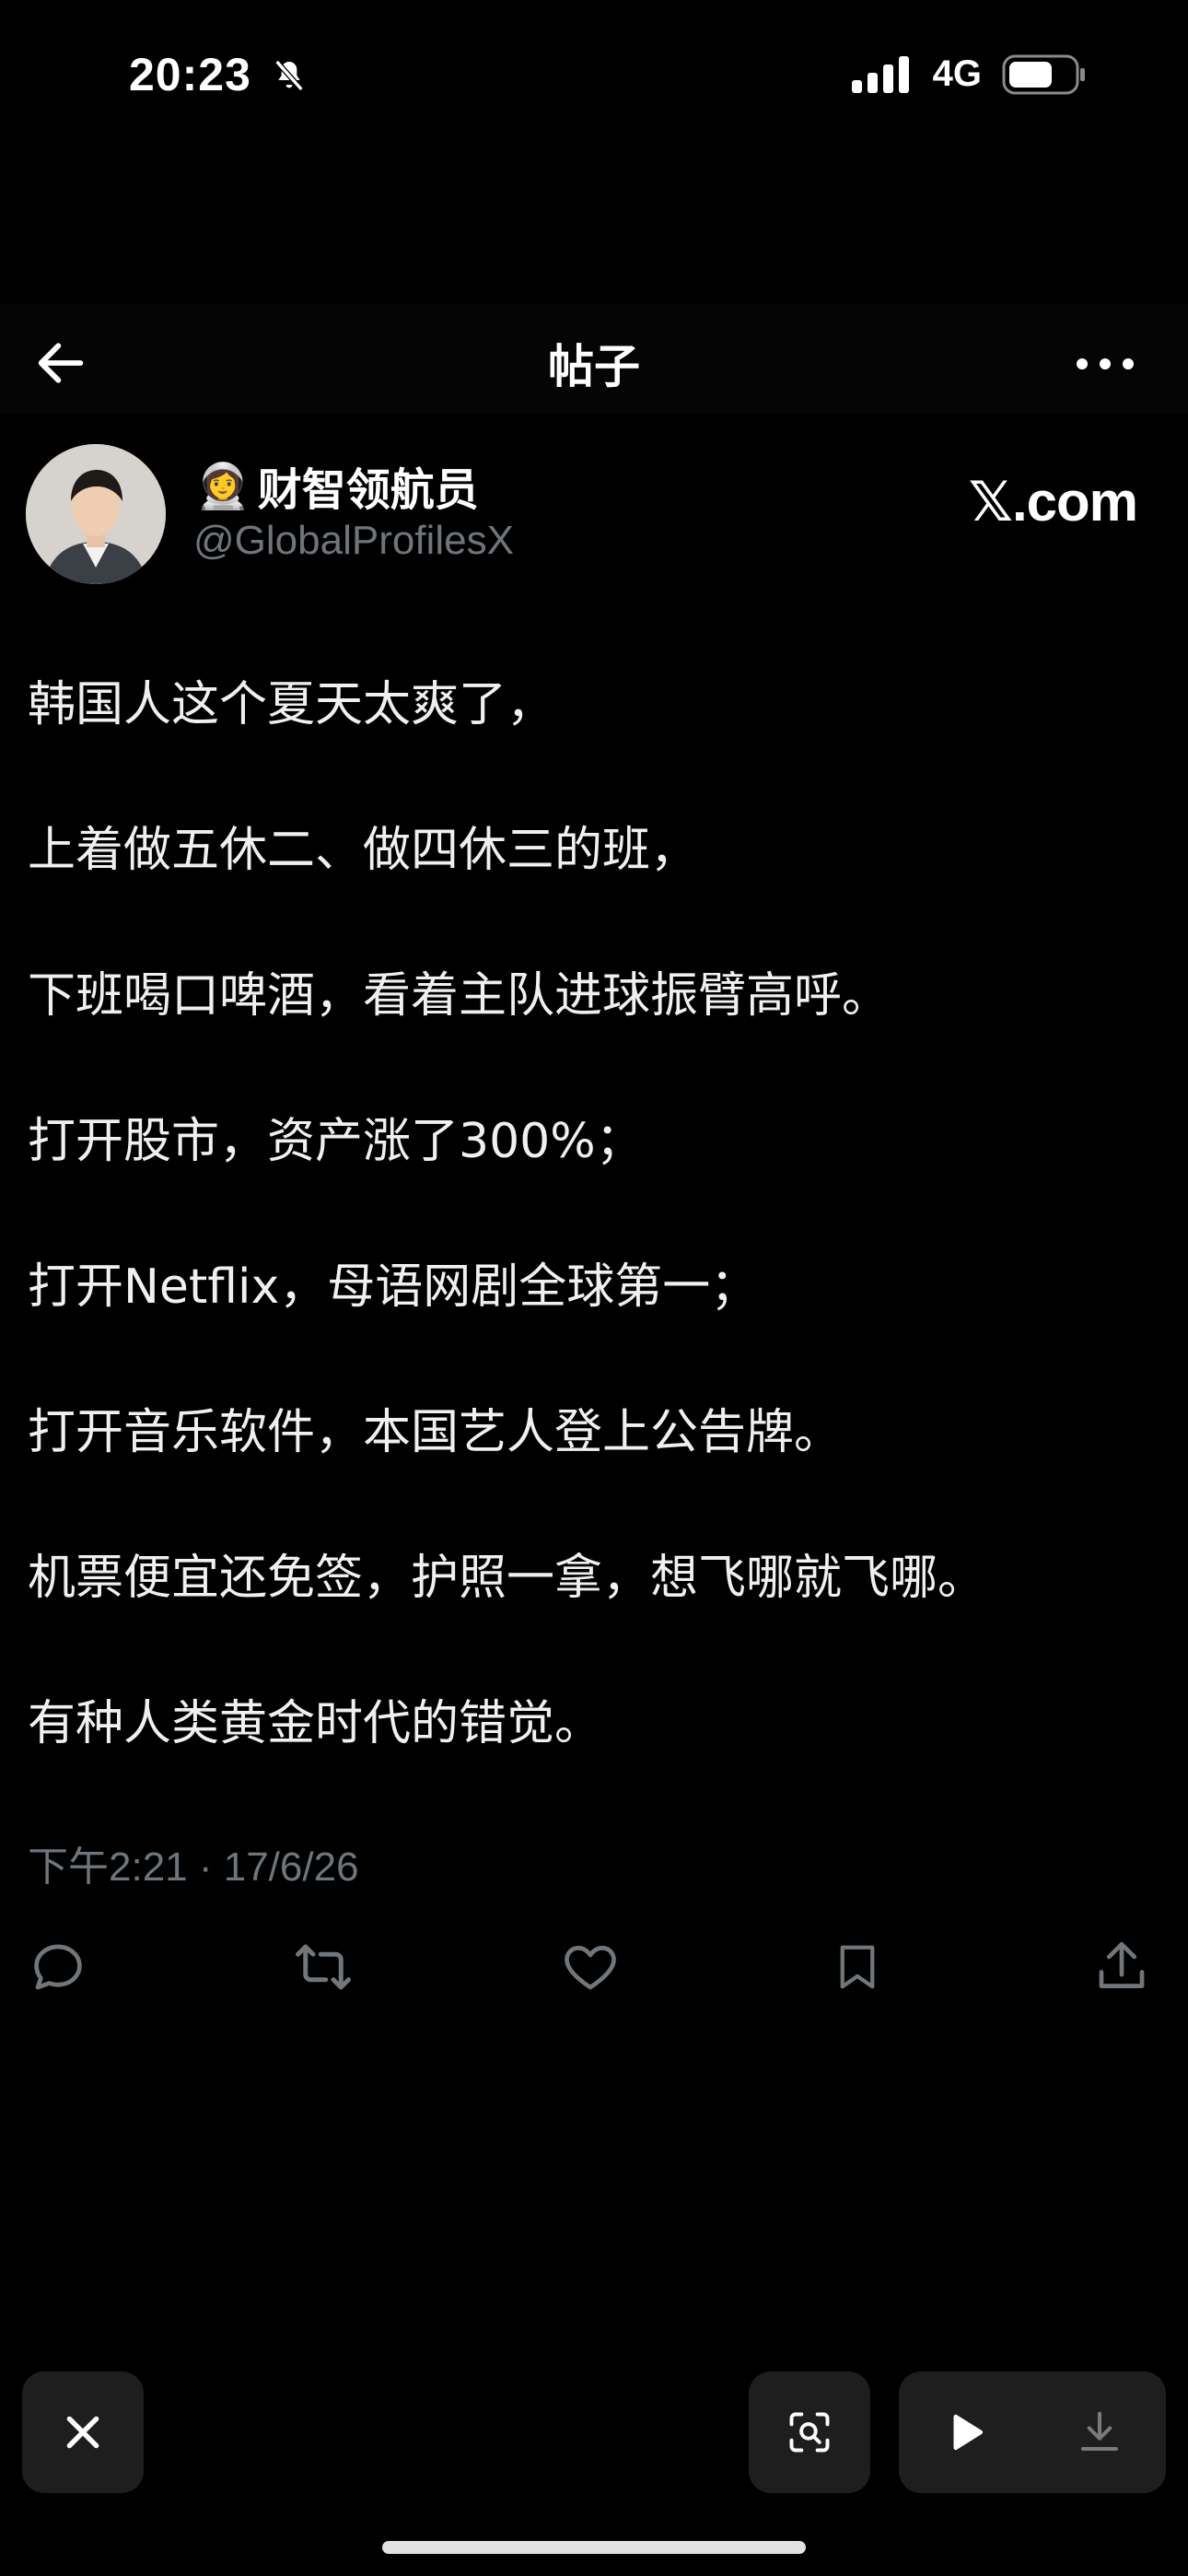 This screenshot has width=1188, height=2576. I want to click on post-timestamp: 下午2:21 · 17/6/26, so click(193, 1867).